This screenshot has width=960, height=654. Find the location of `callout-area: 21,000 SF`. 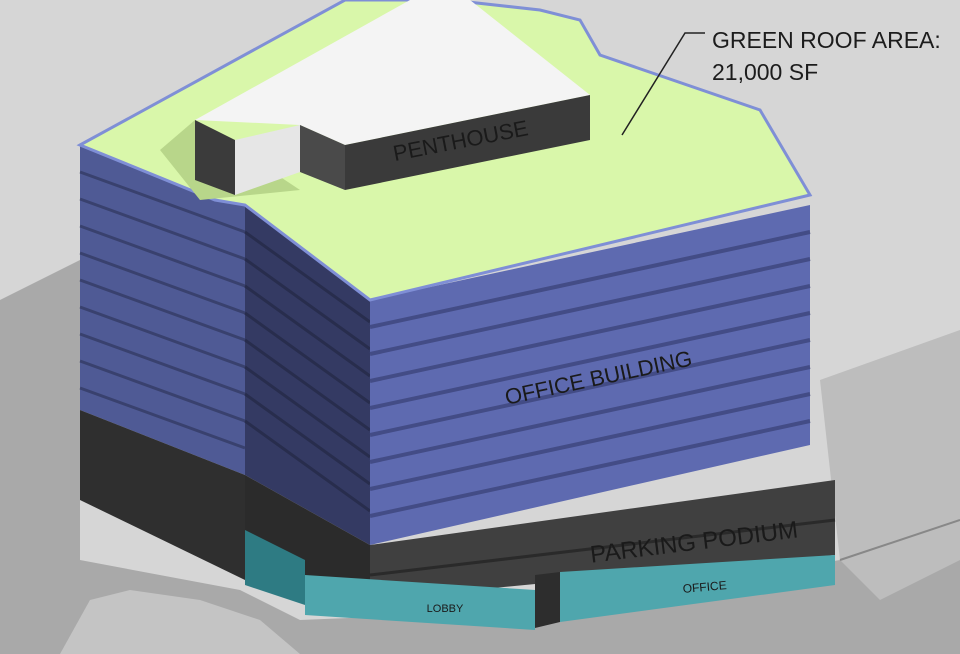

callout-area: 21,000 SF is located at coordinates (765, 72).